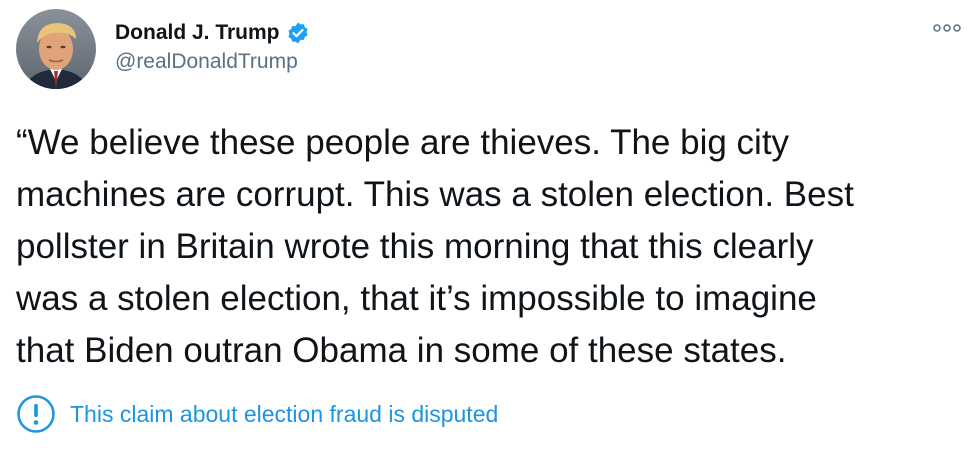 This screenshot has height=450, width=980. I want to click on more-options-icon, so click(947, 28).